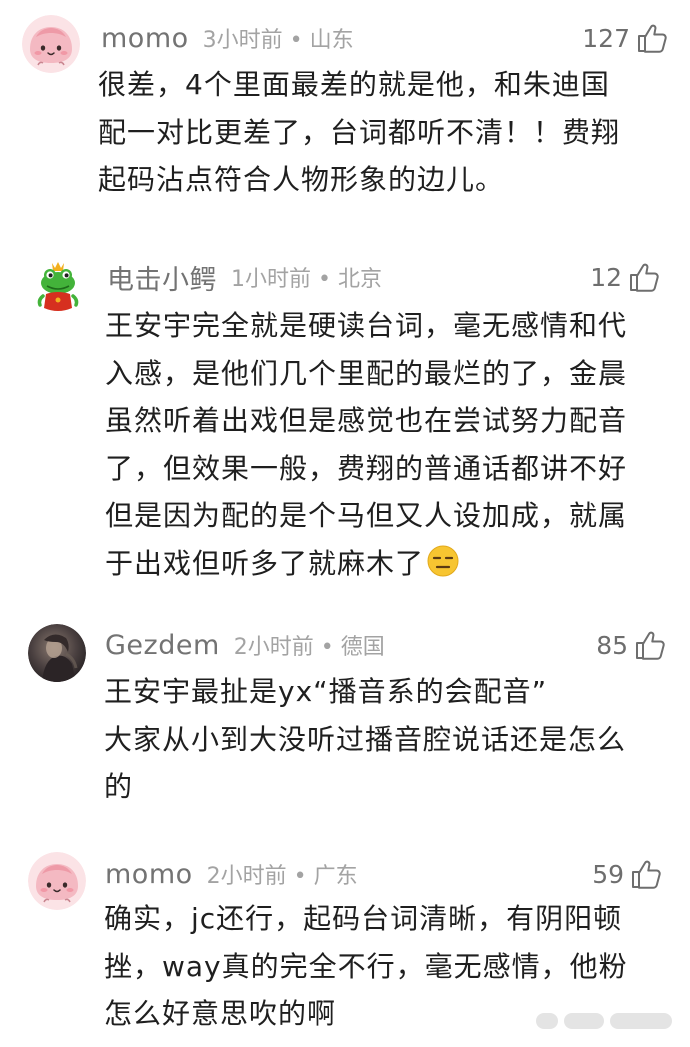 The height and width of the screenshot is (1047, 690). Describe the element at coordinates (366, 373) in the screenshot. I see `comment-line: 入感，是他们几个里配的最烂的了，金晨` at that location.